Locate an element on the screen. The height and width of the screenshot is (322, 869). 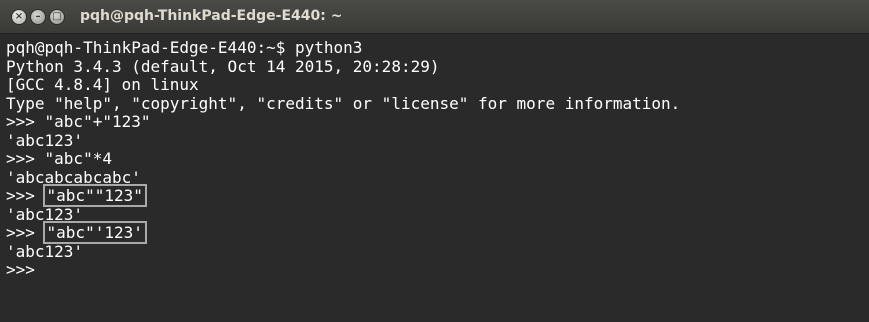
terminal-line-highlighted: >>> "abc"'123' is located at coordinates (437, 232).